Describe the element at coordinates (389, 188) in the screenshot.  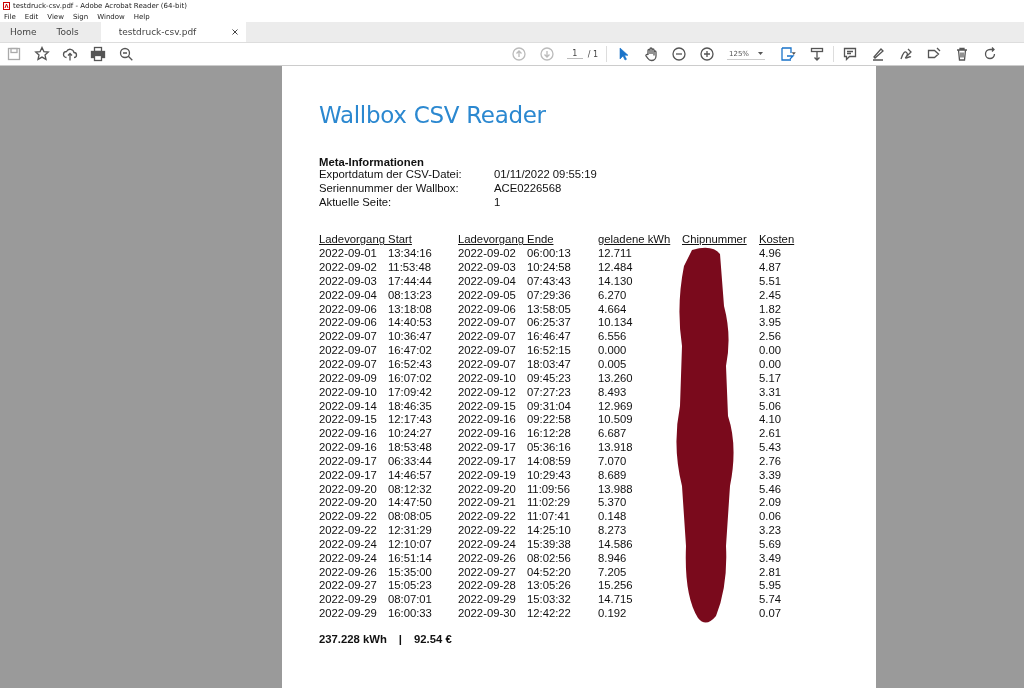
I see `meta-label: Seriennummer der Wallbox:` at that location.